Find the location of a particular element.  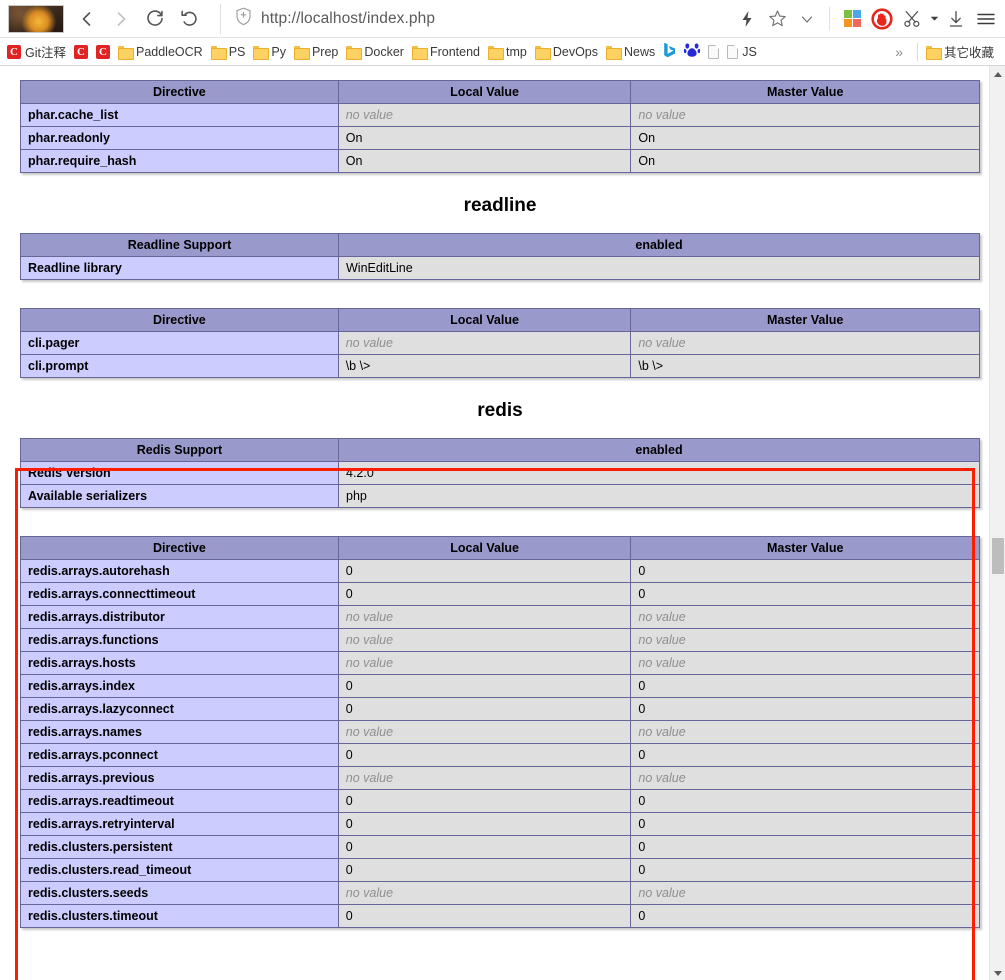

bookmark-item-js: JS is located at coordinates (742, 52).